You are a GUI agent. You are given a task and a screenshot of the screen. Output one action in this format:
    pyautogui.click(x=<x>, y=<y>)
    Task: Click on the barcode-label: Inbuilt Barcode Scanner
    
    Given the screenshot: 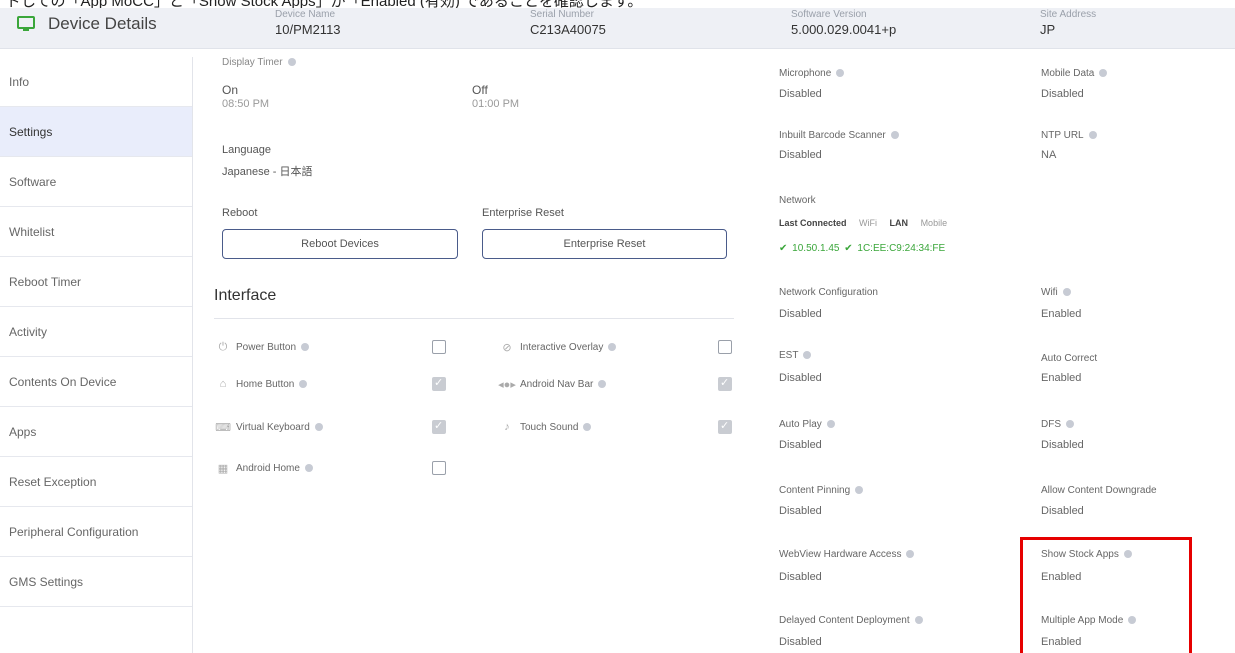 What is the action you would take?
    pyautogui.click(x=839, y=135)
    